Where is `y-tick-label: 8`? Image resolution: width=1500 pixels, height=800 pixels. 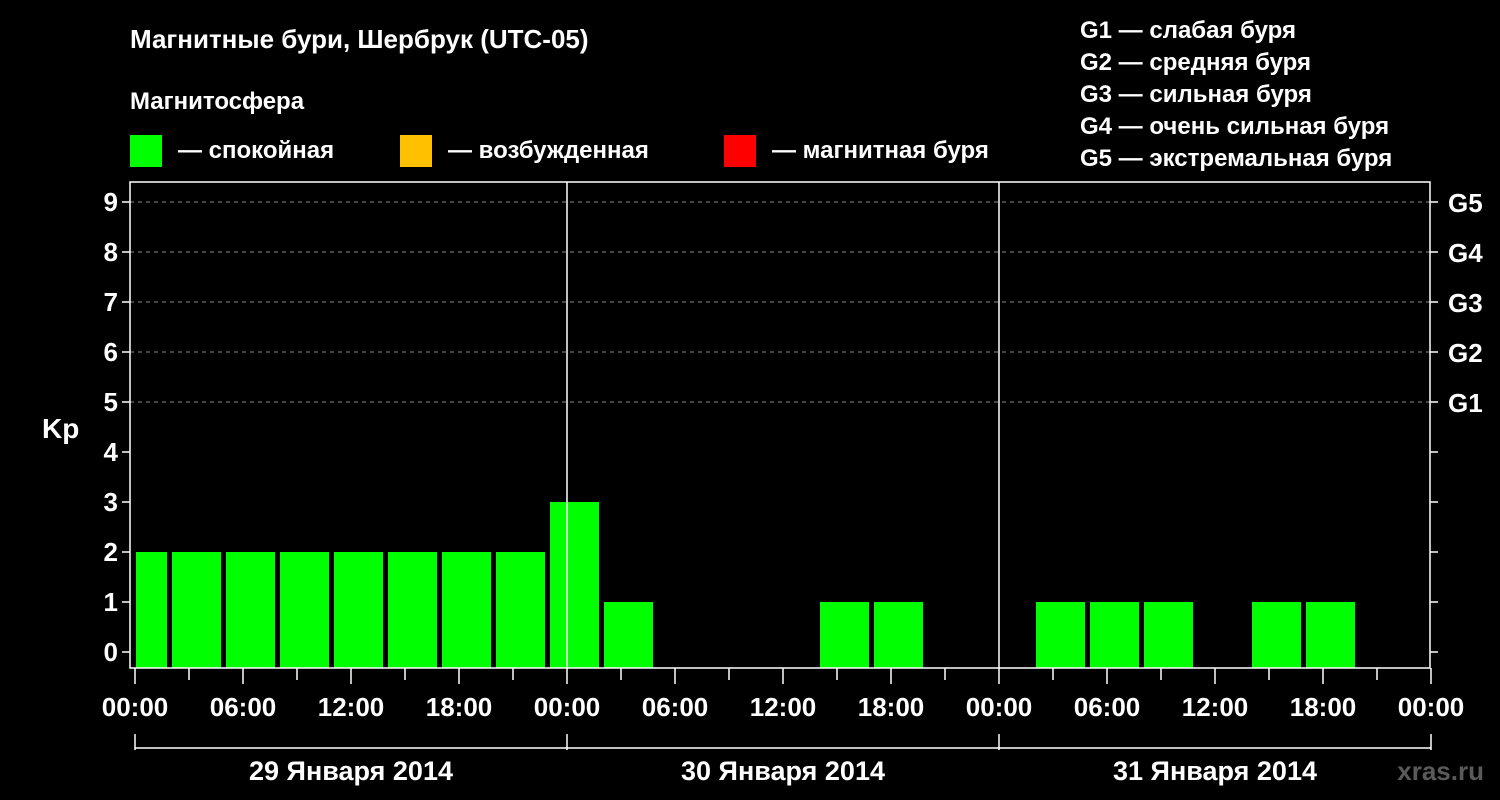 y-tick-label: 8 is located at coordinates (111, 252).